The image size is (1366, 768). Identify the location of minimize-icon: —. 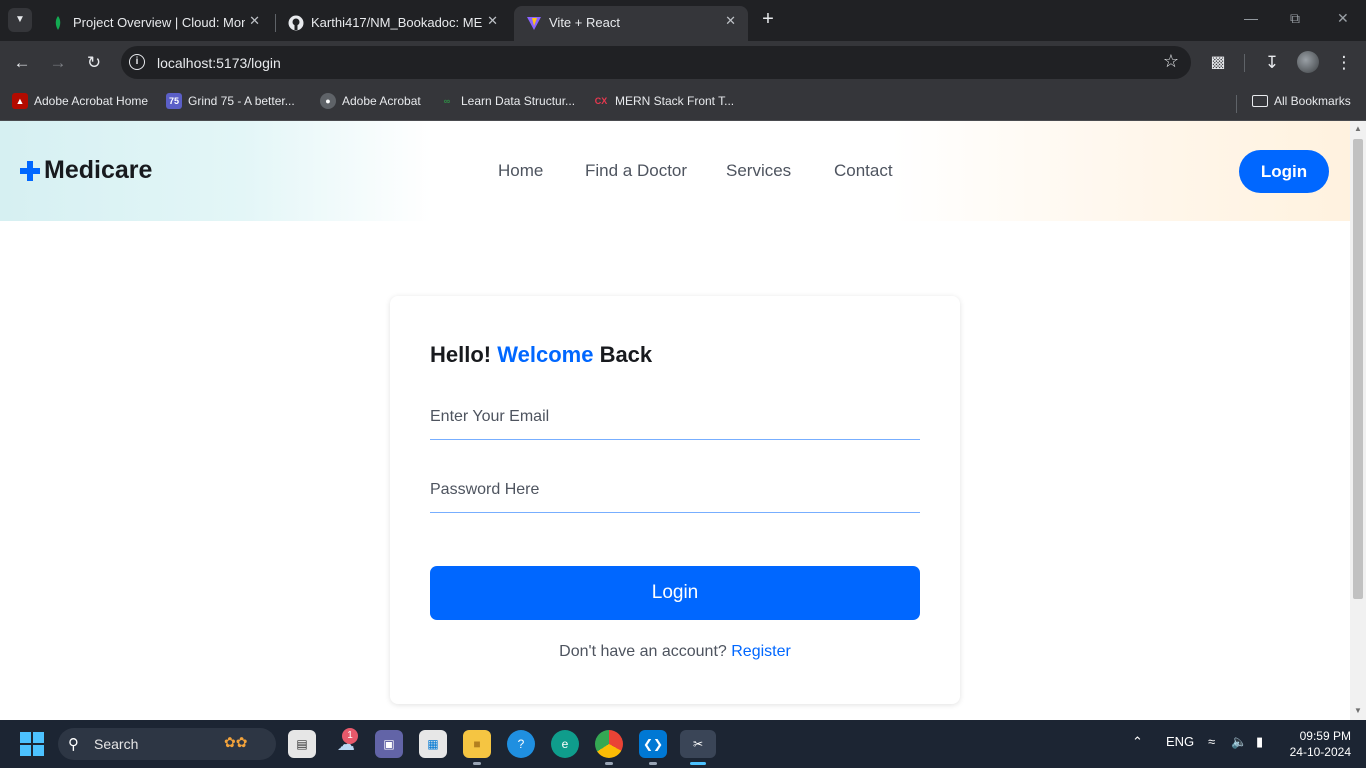
(1251, 18).